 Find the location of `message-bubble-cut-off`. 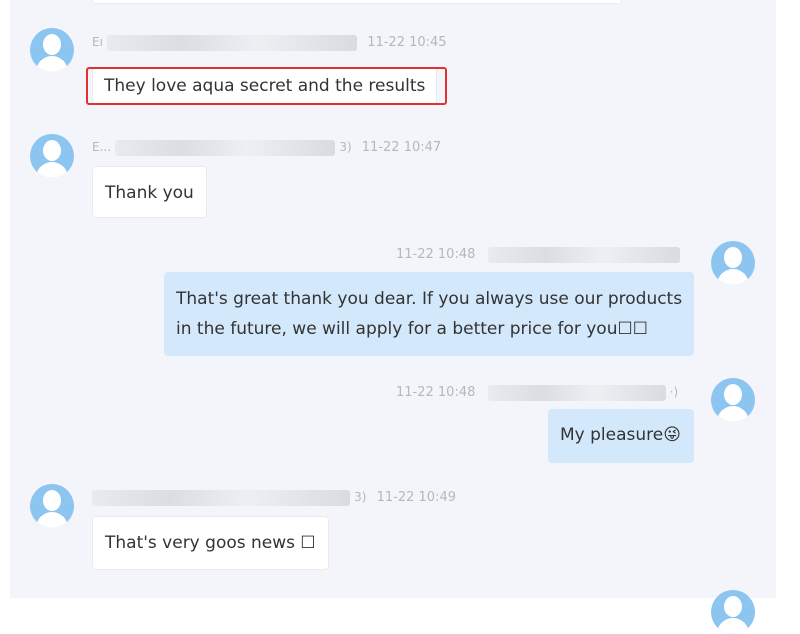

message-bubble-cut-off is located at coordinates (357, 2).